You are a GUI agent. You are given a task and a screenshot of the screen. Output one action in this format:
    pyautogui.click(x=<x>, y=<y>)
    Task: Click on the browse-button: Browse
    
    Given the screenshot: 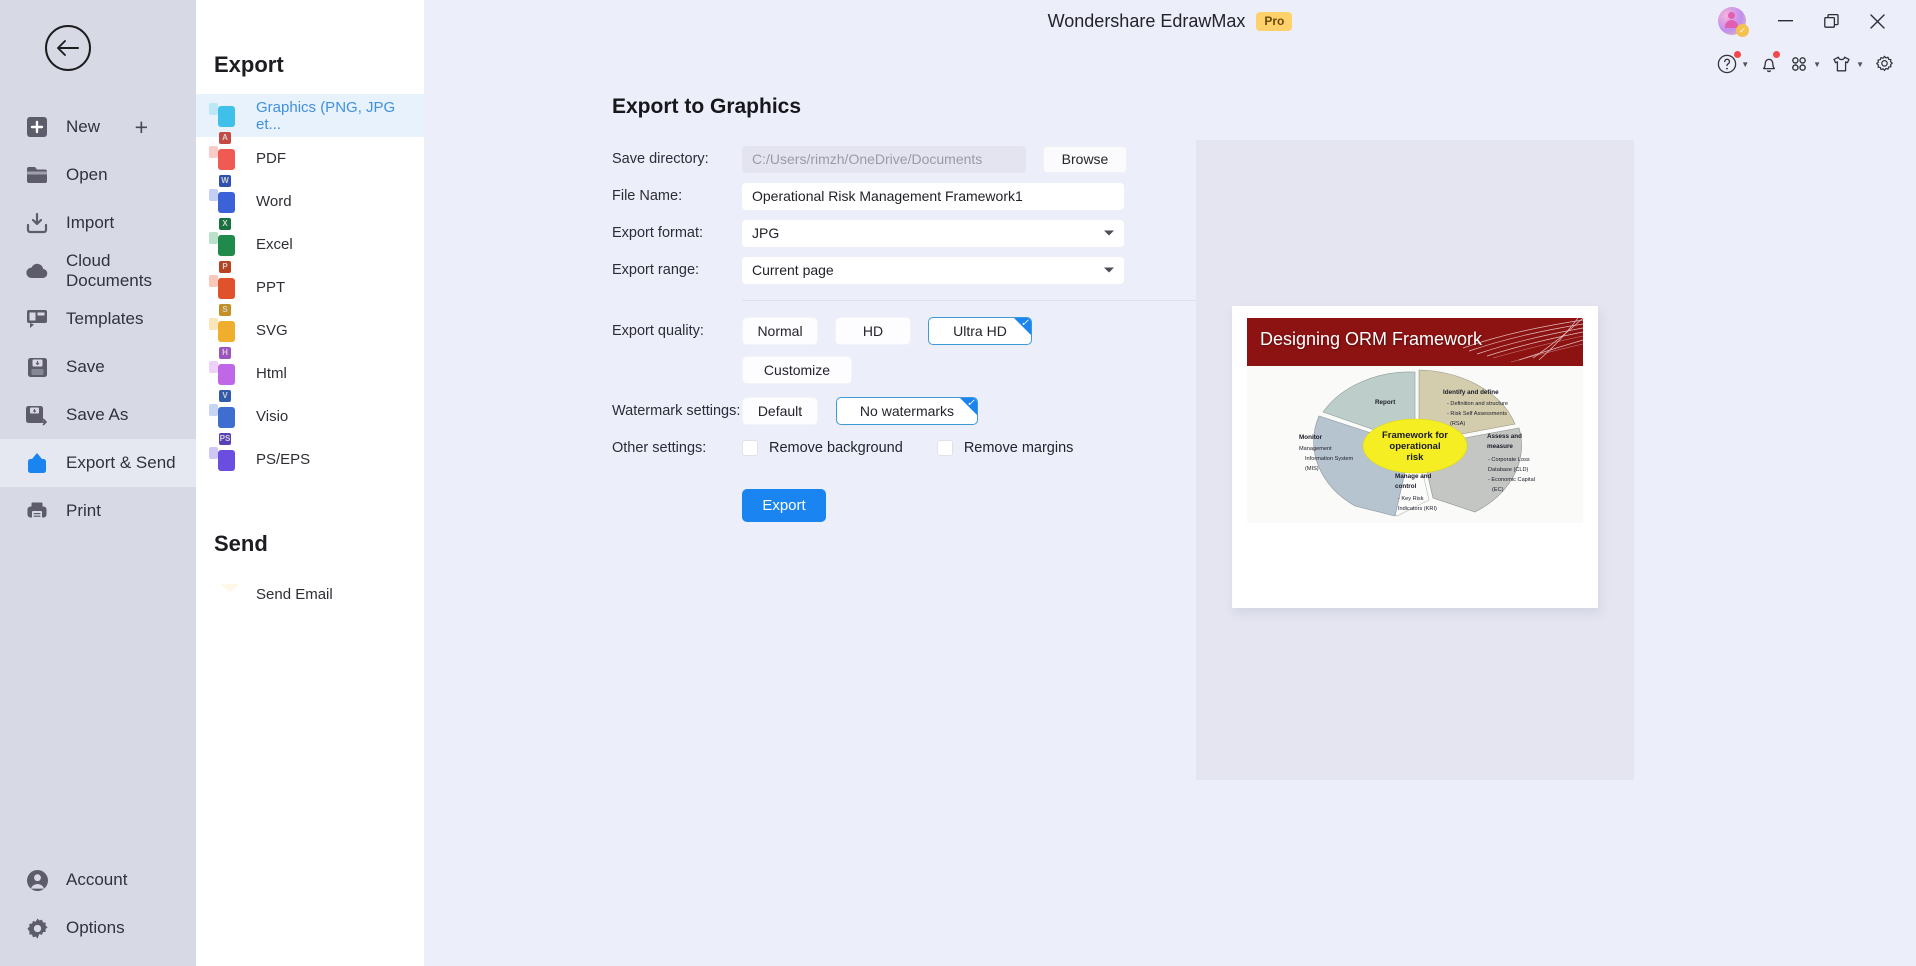 What is the action you would take?
    pyautogui.click(x=1085, y=159)
    